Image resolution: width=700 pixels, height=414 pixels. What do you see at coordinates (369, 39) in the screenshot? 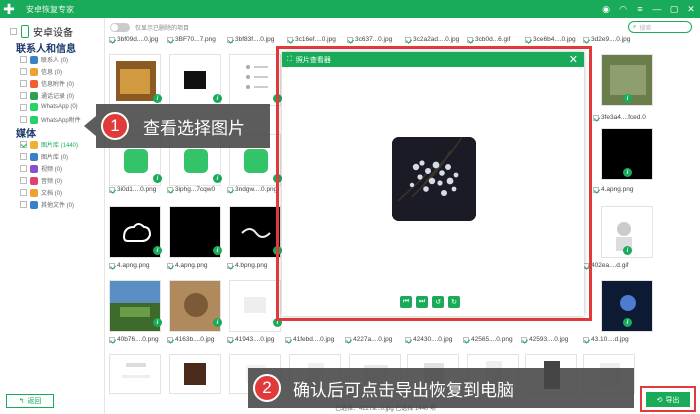
I see `file-label: 3c637...0.jpg` at bounding box center [369, 39].